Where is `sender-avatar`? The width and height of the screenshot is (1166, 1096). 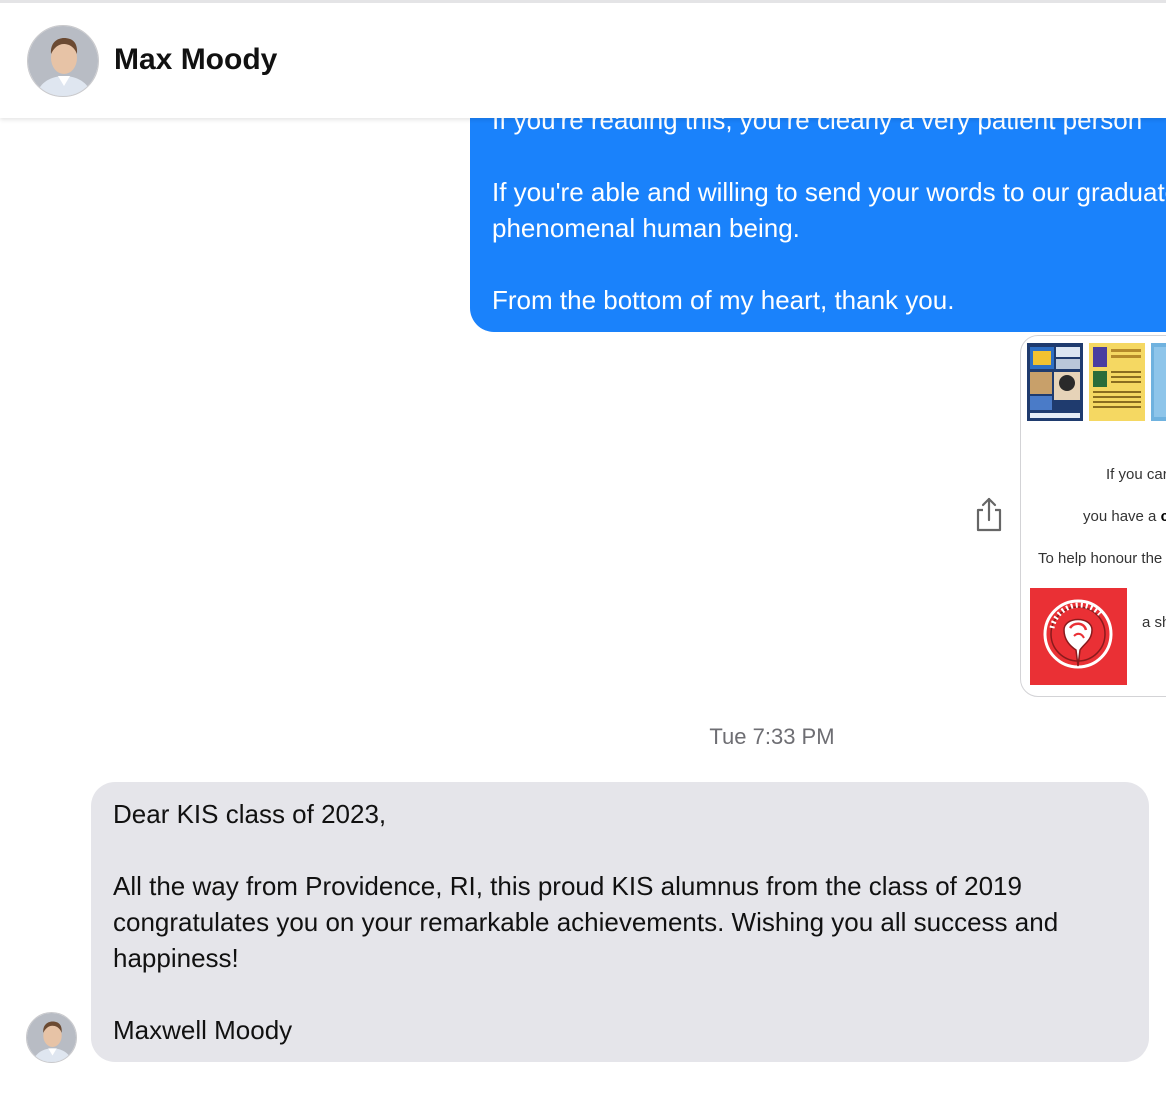
sender-avatar is located at coordinates (51, 1037).